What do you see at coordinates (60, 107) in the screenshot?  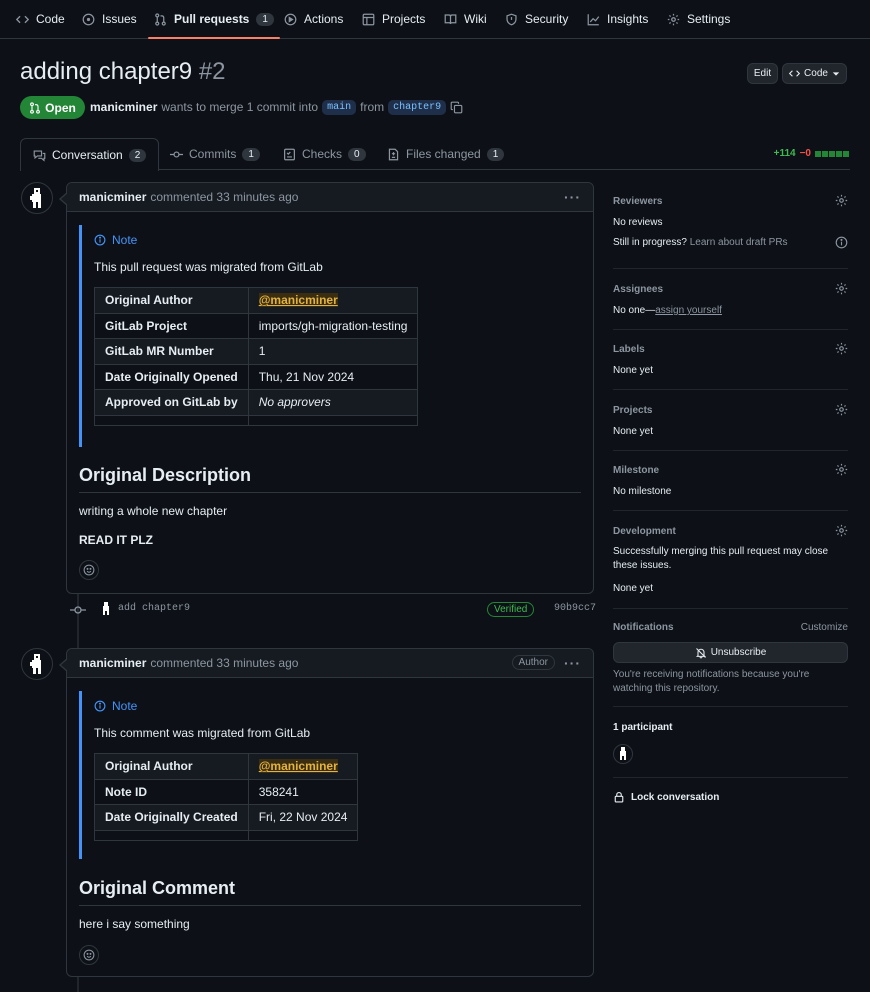 I see `state-label: Open` at bounding box center [60, 107].